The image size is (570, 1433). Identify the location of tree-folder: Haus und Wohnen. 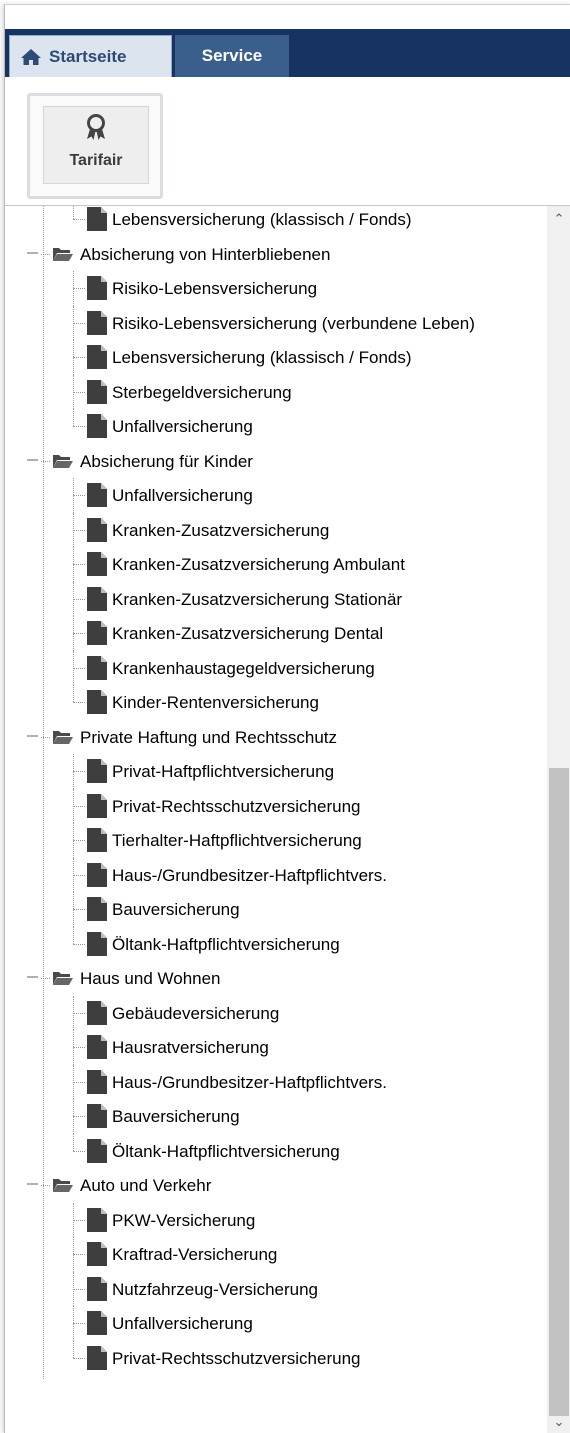
(272, 978).